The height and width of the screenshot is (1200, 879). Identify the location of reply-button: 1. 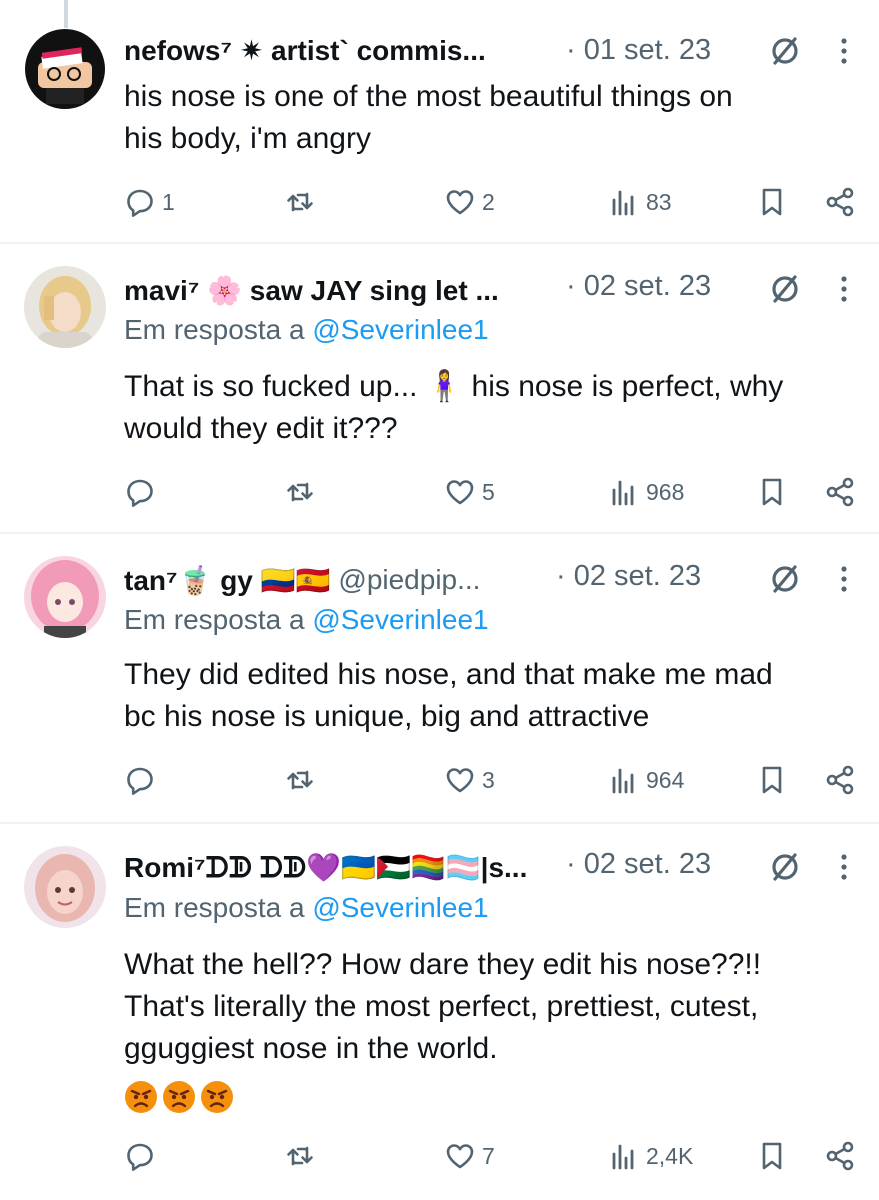
(149, 202).